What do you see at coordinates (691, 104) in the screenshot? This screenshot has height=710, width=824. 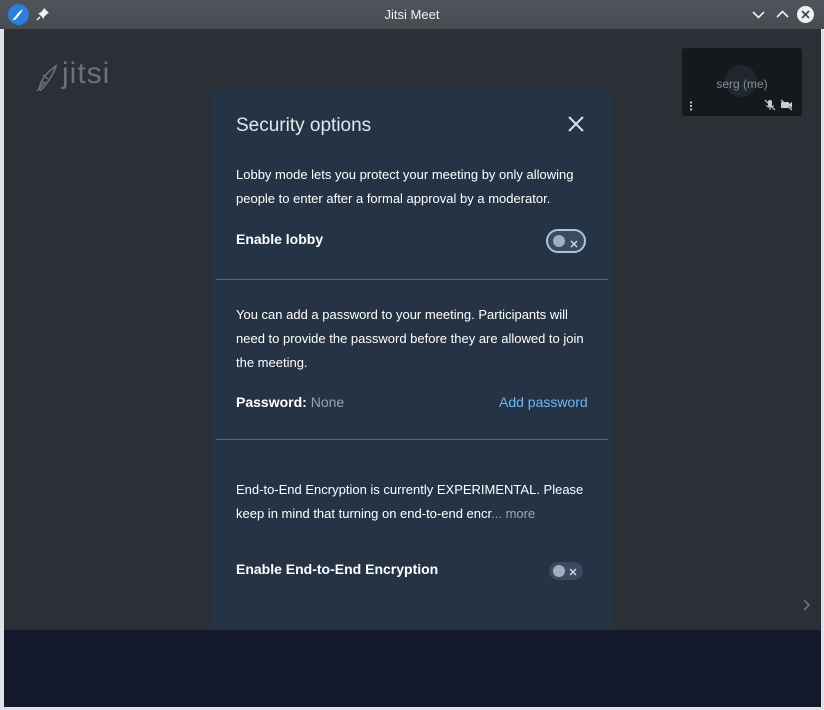 I see `more-vertical-icon` at bounding box center [691, 104].